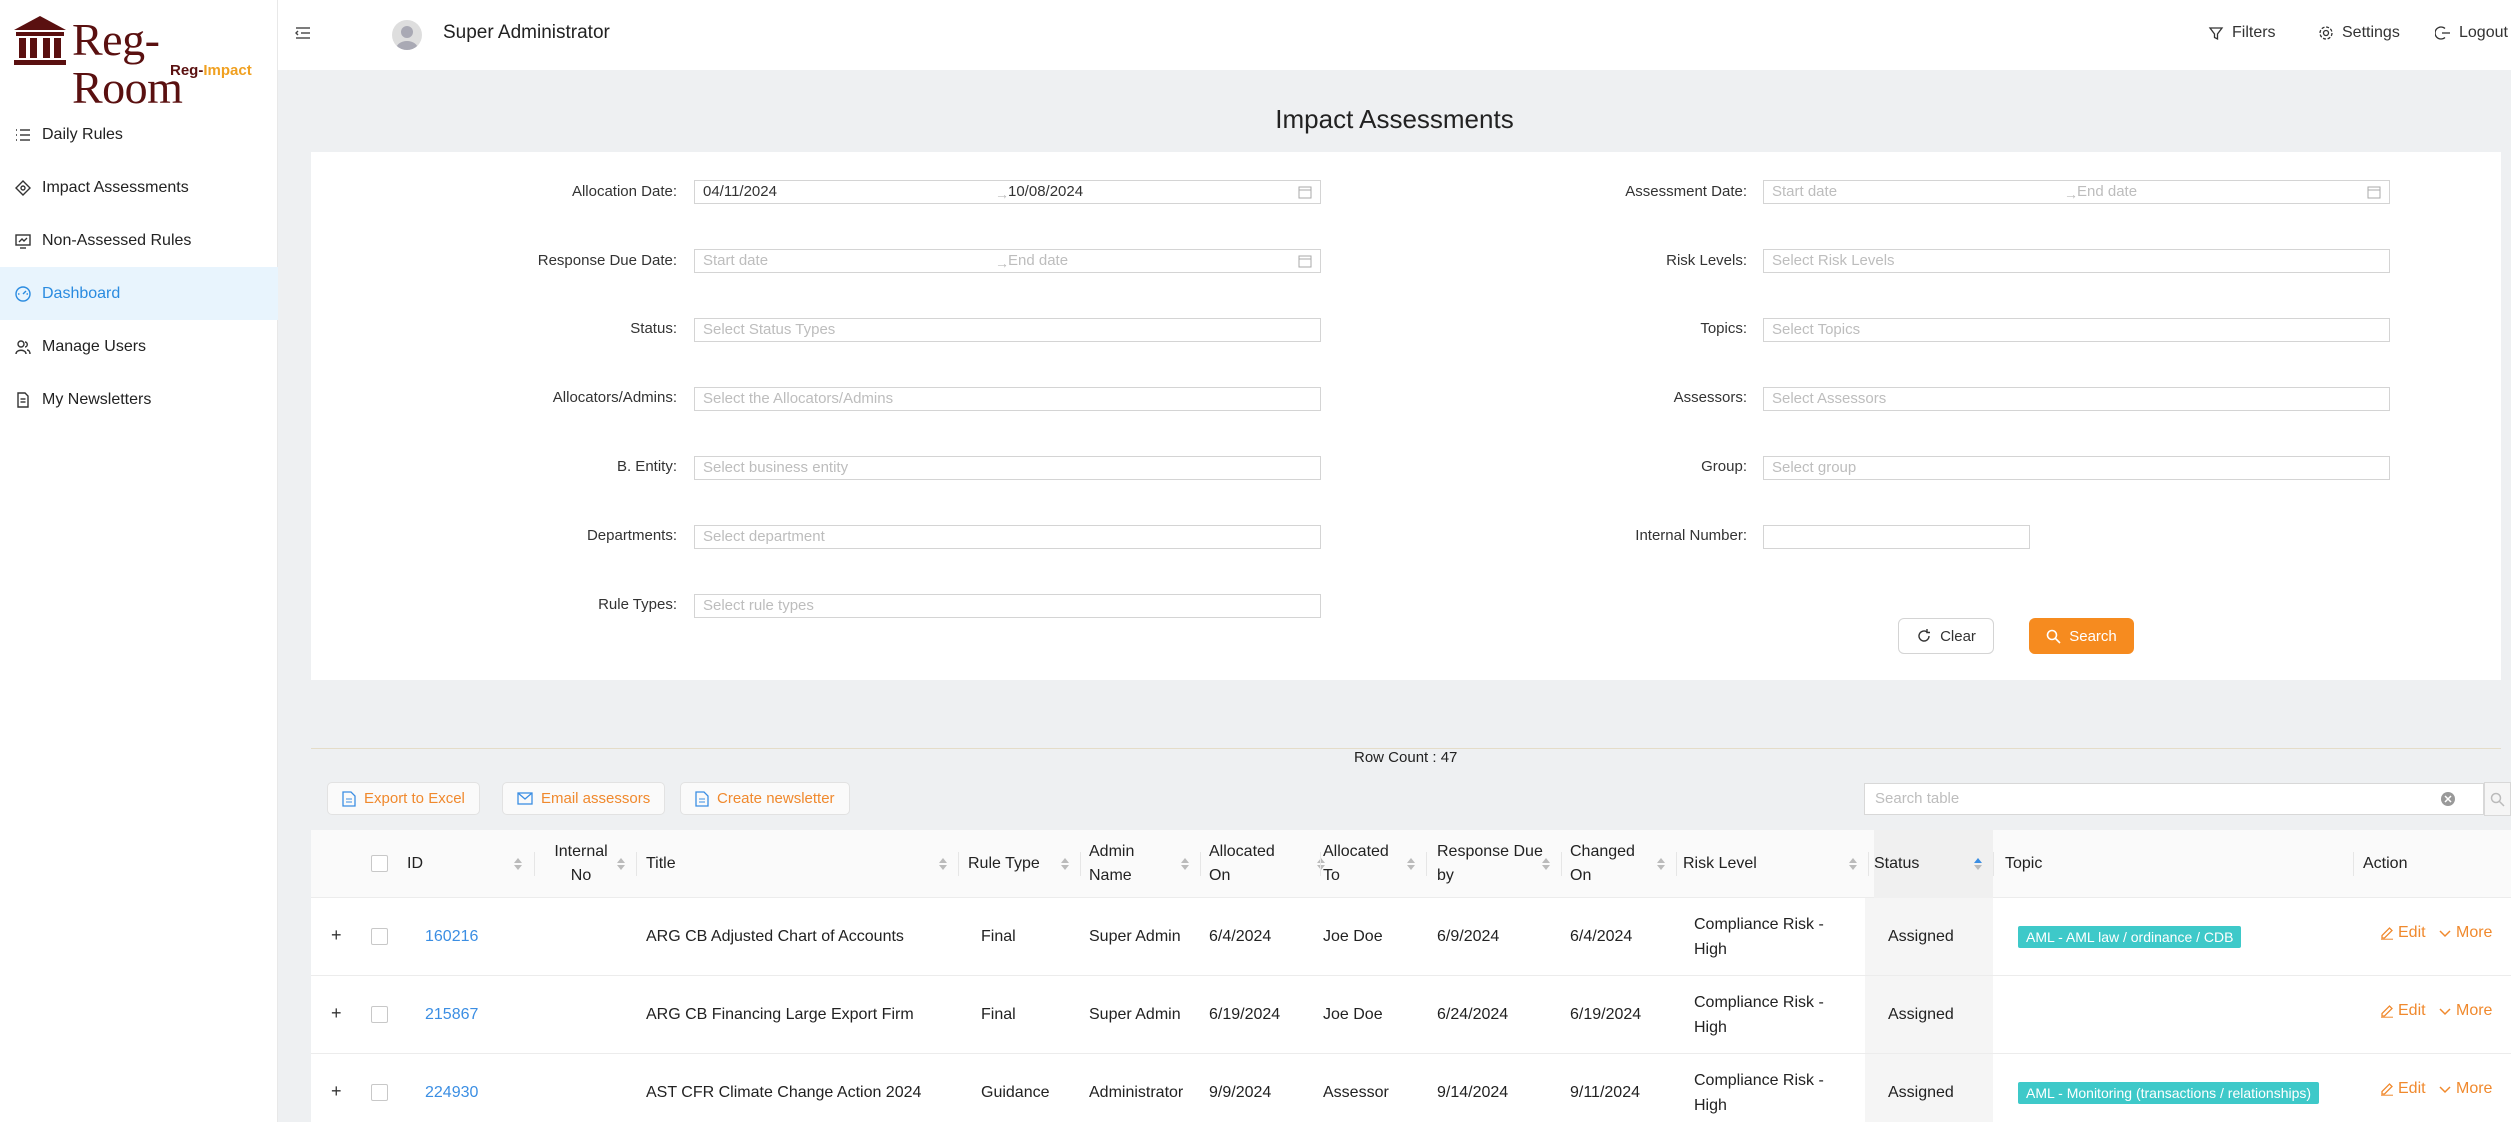 The width and height of the screenshot is (2511, 1122). Describe the element at coordinates (2076, 399) in the screenshot. I see `assessors-select: Select Assessors` at that location.